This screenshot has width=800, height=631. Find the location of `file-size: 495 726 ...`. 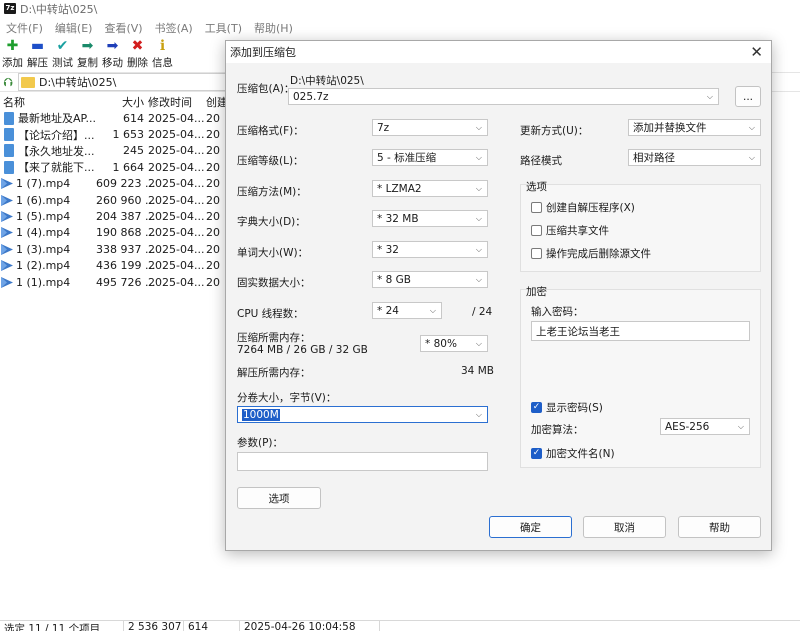

file-size: 495 726 ... is located at coordinates (126, 282).